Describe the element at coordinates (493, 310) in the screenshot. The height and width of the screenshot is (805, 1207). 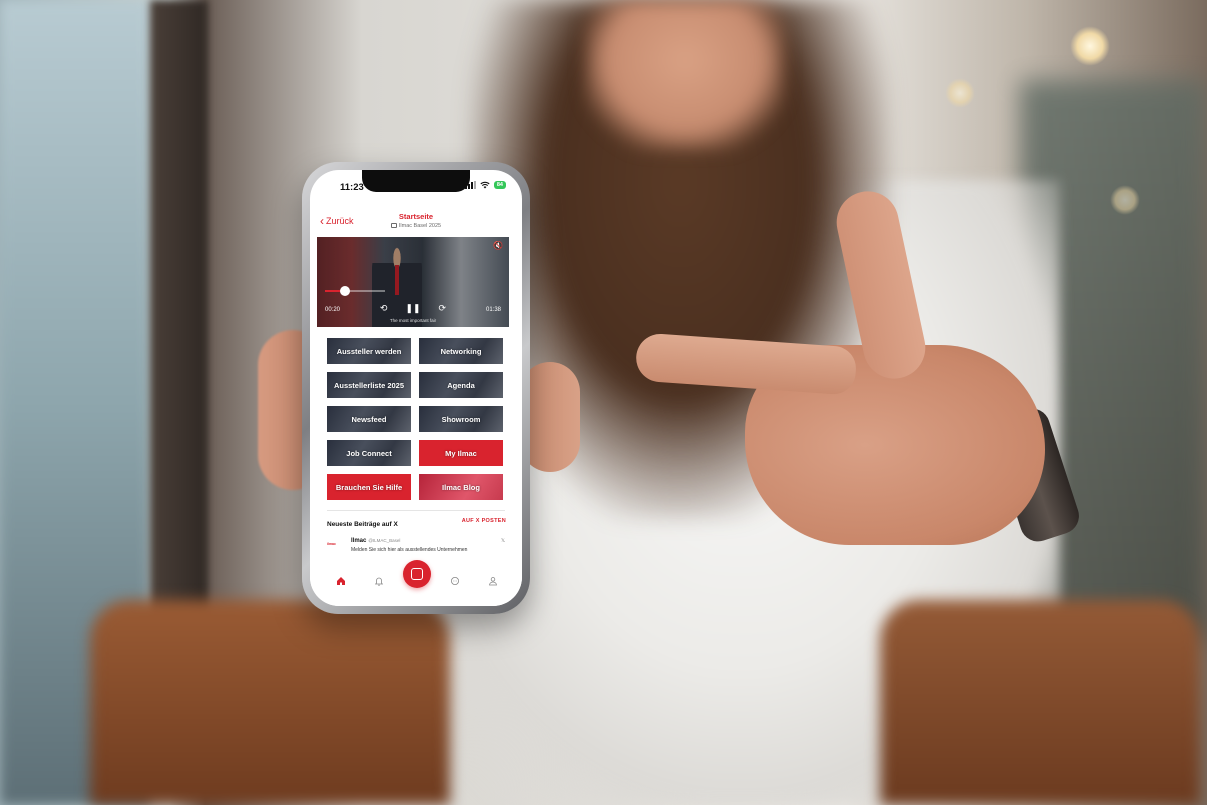
I see `video-total-time: 01:38` at that location.